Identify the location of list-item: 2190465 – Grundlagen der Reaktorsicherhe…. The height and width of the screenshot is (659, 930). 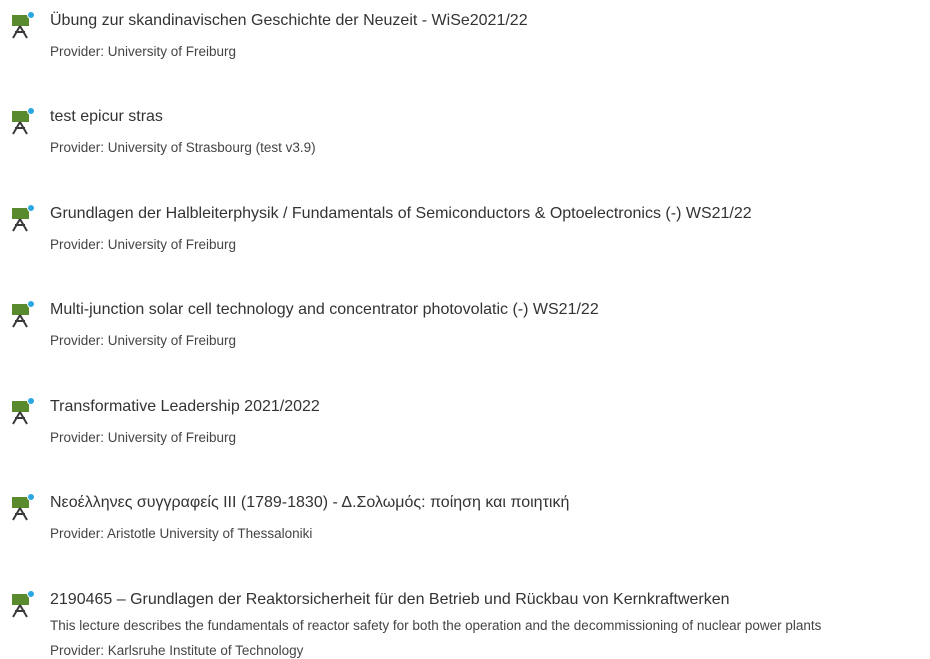
(470, 624).